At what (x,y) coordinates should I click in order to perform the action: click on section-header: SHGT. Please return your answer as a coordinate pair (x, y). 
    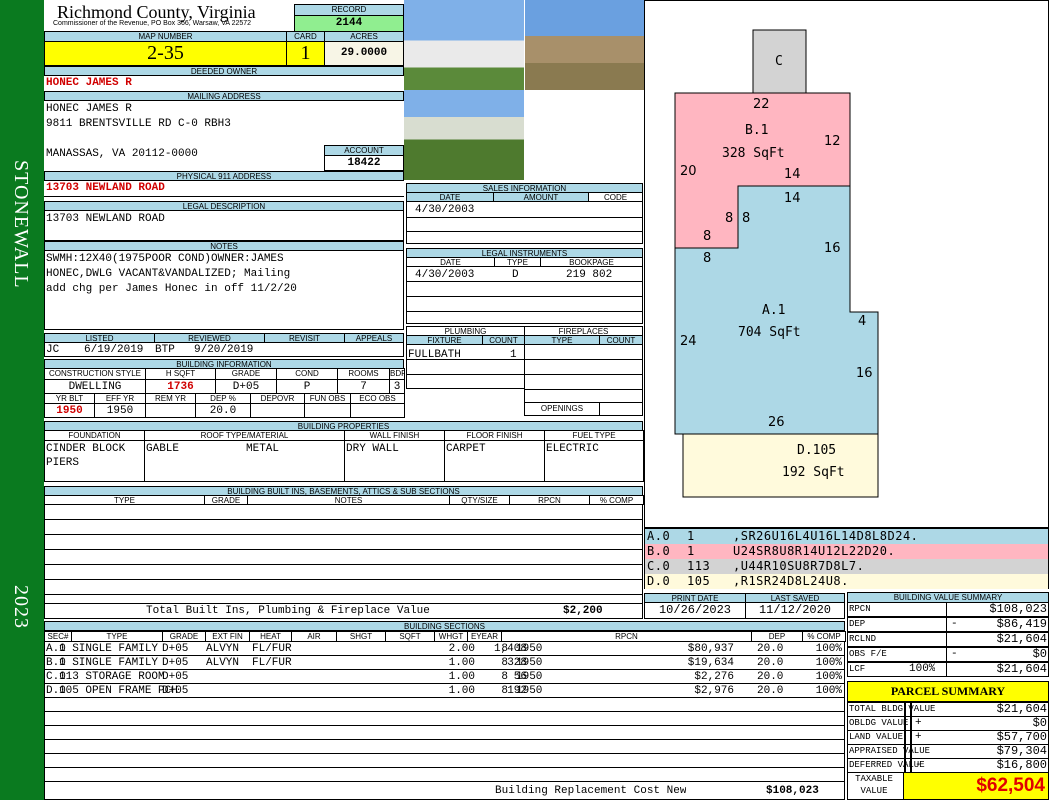
    Looking at the image, I should click on (361, 636).